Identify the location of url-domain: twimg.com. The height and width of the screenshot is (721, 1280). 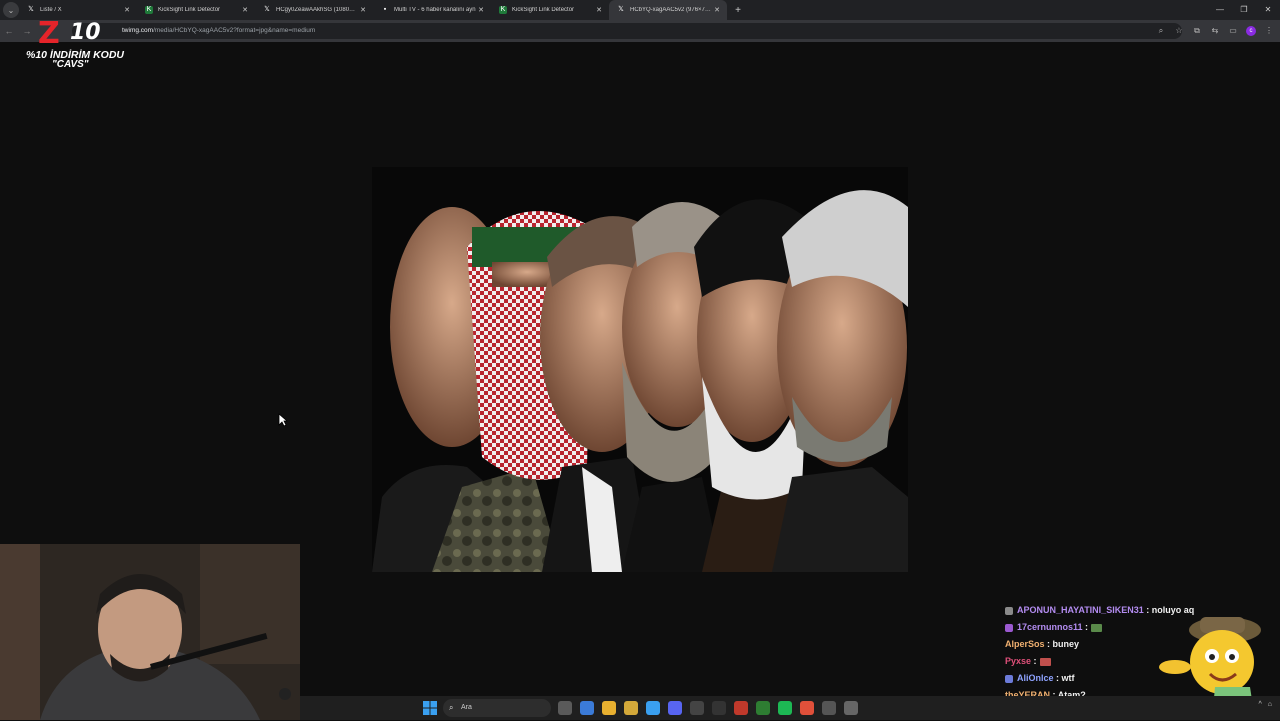
(138, 30).